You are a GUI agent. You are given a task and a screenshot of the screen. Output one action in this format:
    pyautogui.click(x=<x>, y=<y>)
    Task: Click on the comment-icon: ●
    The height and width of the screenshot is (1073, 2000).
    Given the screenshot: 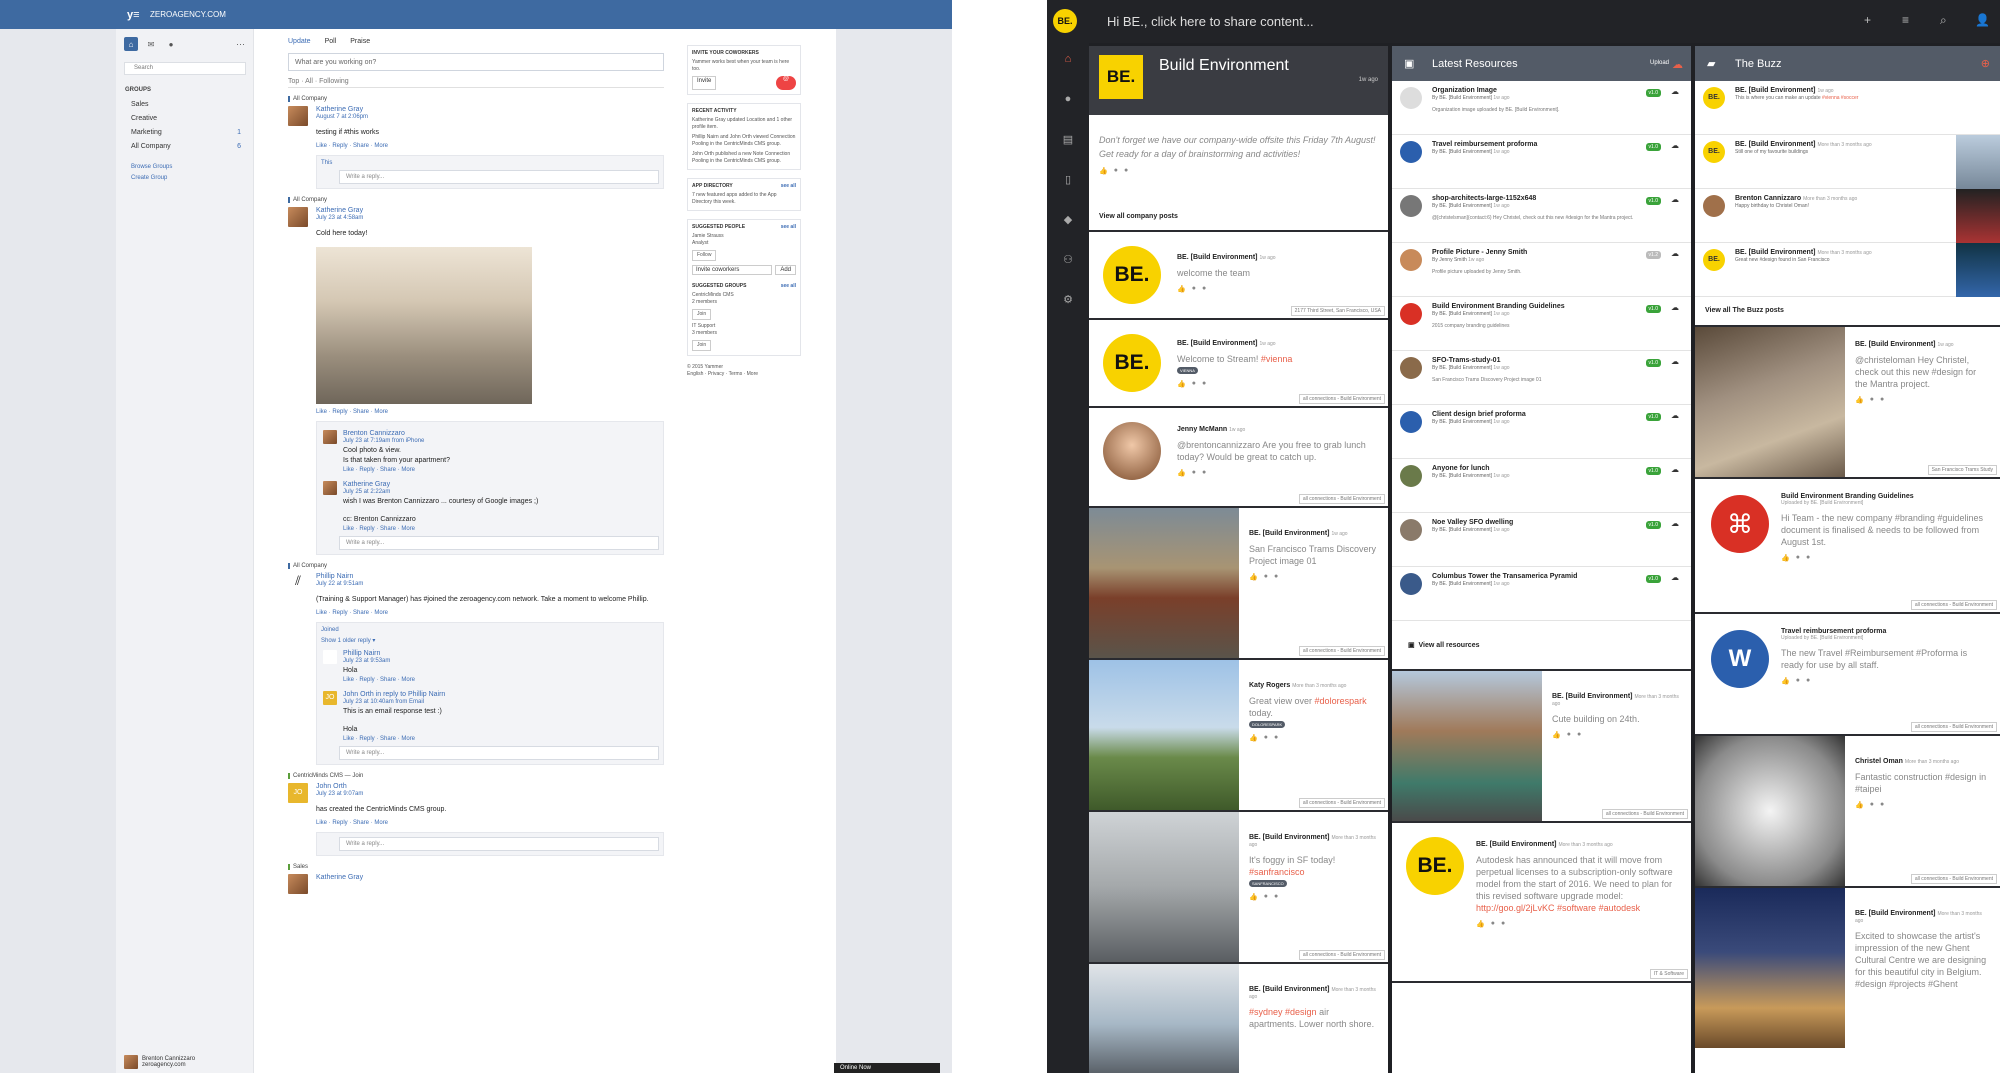 What is the action you would take?
    pyautogui.click(x=1116, y=171)
    